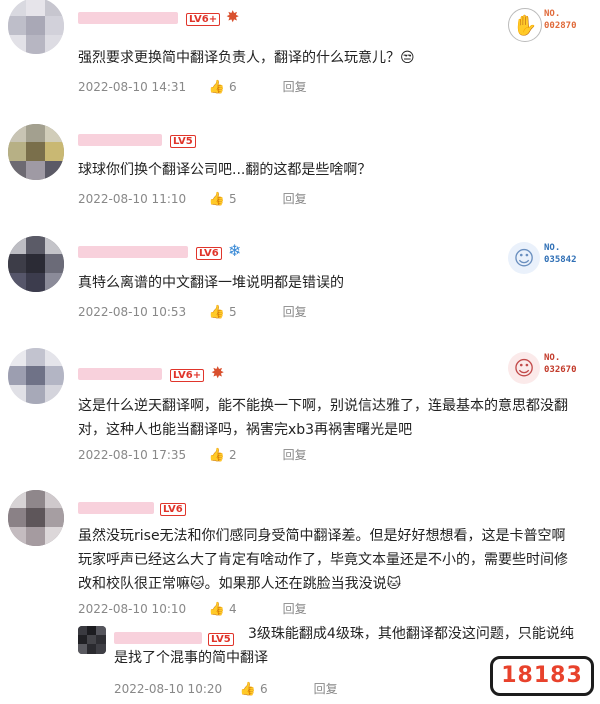 This screenshot has height=704, width=600. I want to click on timestamp: 2022-08-10 10:20, so click(168, 689).